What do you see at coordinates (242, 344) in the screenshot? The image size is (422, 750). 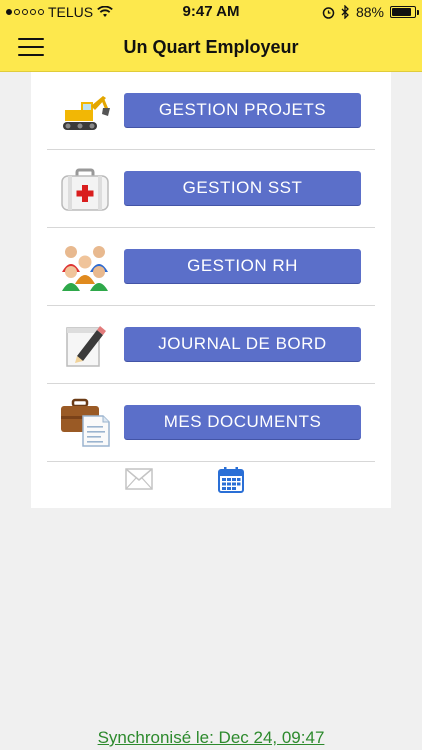 I see `journal-de-bord-button: JOURNAL DE BORD` at bounding box center [242, 344].